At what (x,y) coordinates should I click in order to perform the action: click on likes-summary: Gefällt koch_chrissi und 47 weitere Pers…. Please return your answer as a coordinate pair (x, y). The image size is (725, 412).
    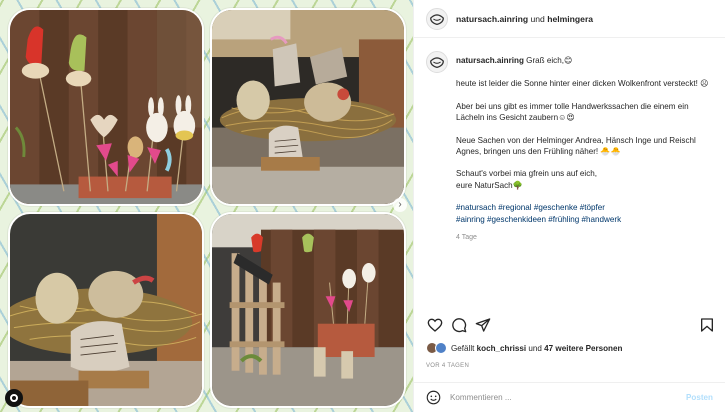
    Looking at the image, I should click on (524, 348).